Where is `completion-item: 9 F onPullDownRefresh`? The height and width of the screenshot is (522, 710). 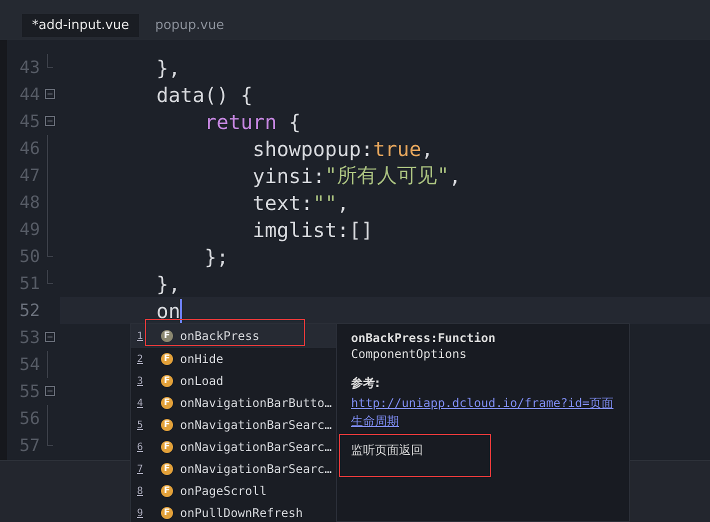 completion-item: 9 F onPullDownRefresh is located at coordinates (233, 512).